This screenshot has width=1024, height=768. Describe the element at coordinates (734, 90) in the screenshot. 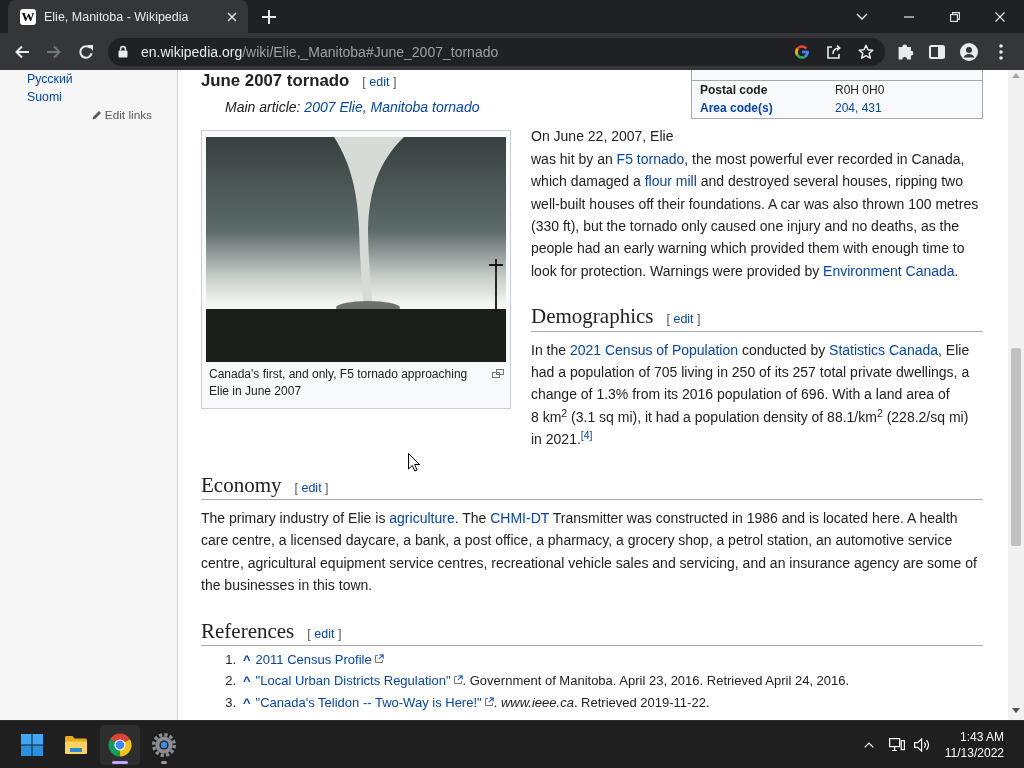

I see `infobox-label: Postal code` at that location.